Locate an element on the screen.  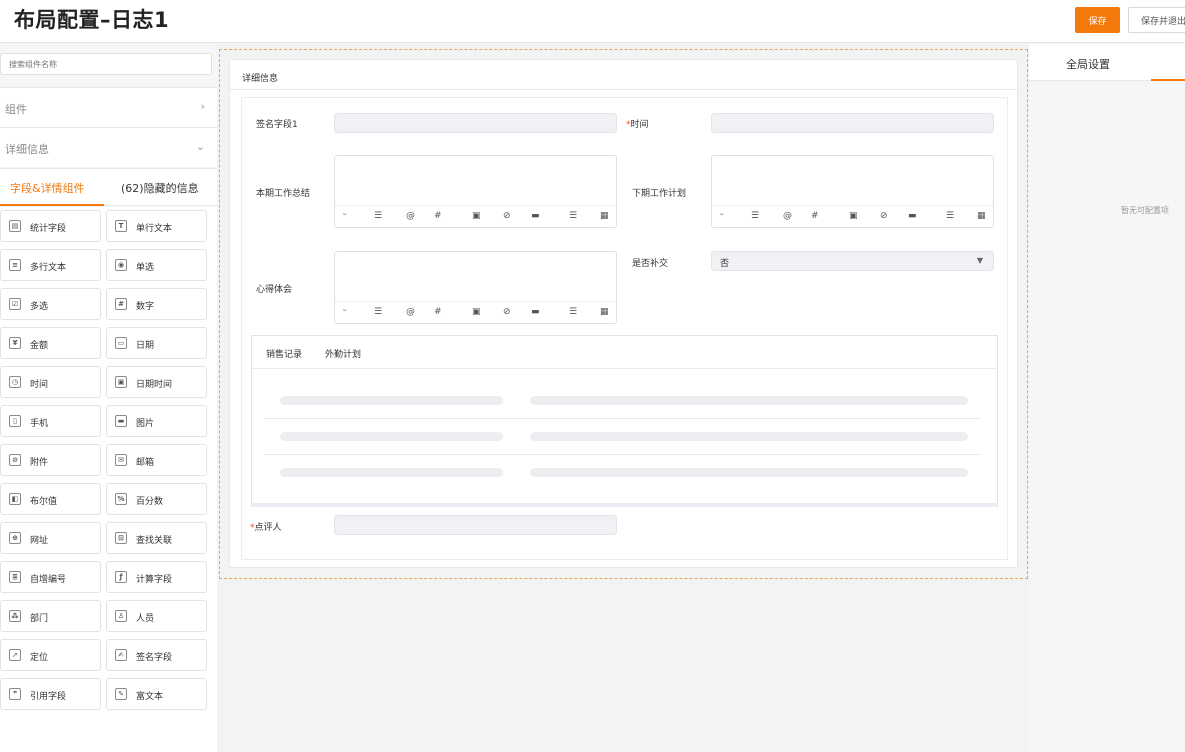
subtab-field-plan: 外勤计划 is located at coordinates (343, 353).